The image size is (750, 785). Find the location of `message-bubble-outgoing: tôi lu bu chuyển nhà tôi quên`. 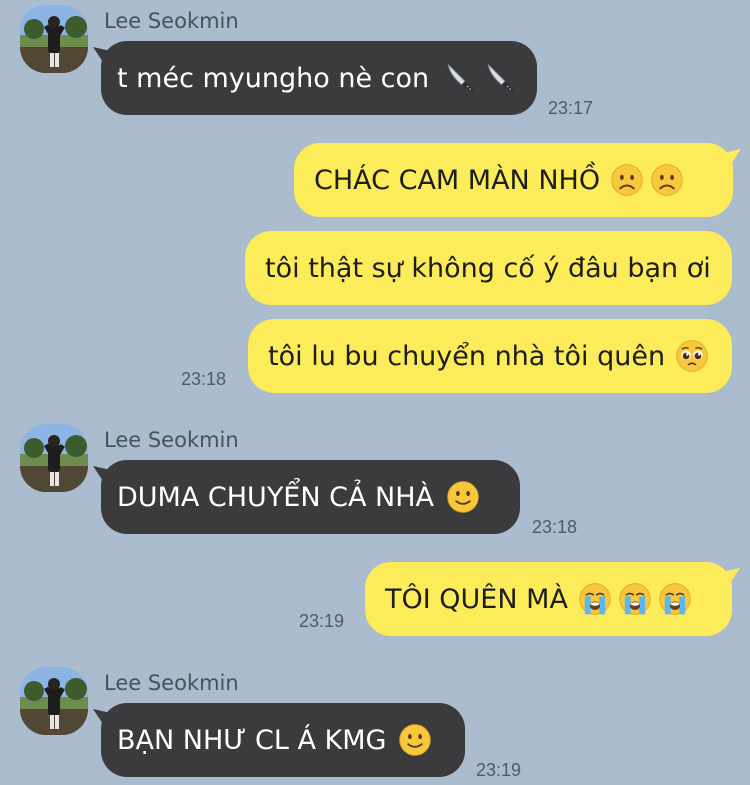

message-bubble-outgoing: tôi lu bu chuyển nhà tôi quên is located at coordinates (490, 356).